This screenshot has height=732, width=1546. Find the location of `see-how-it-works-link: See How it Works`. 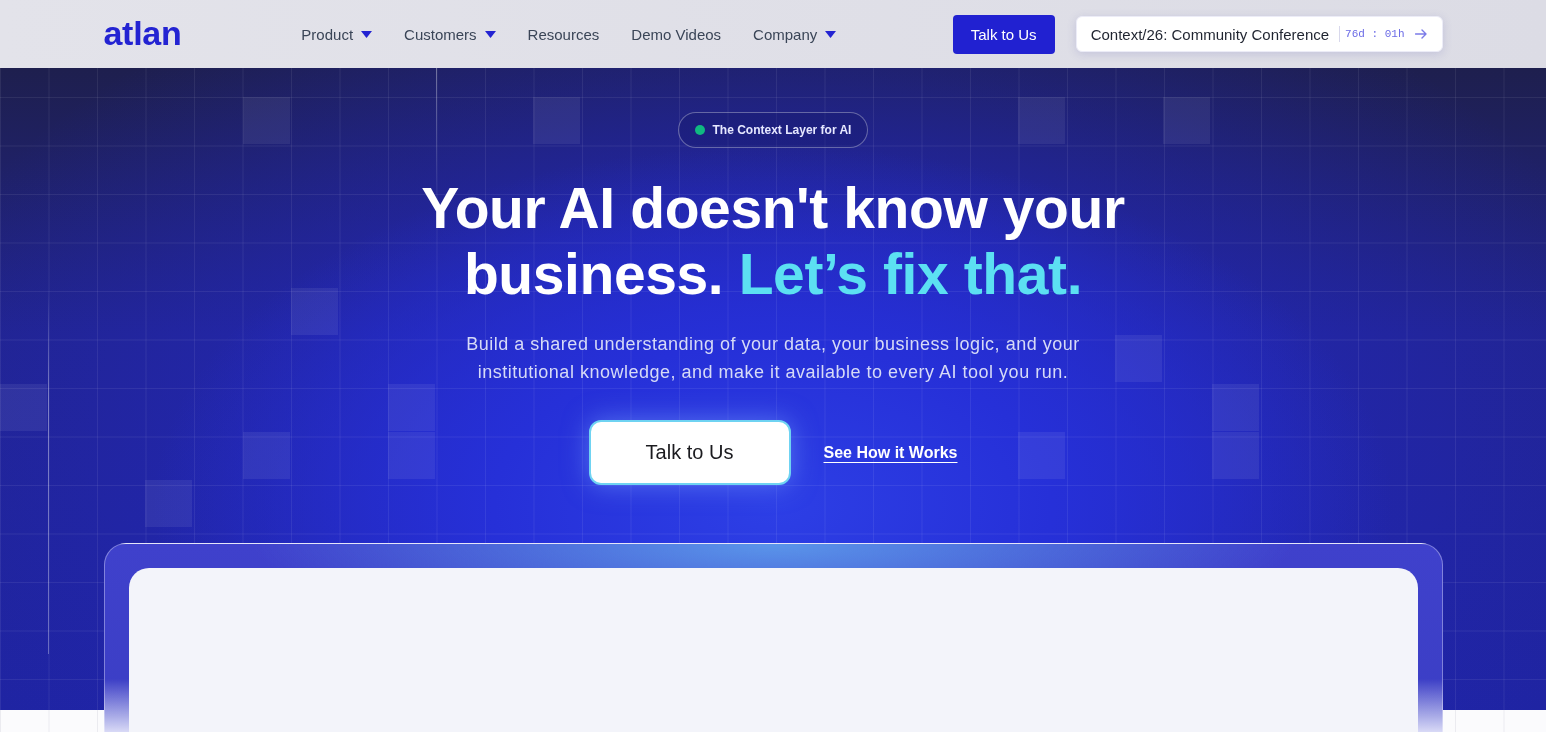

see-how-it-works-link: See How it Works is located at coordinates (890, 452).